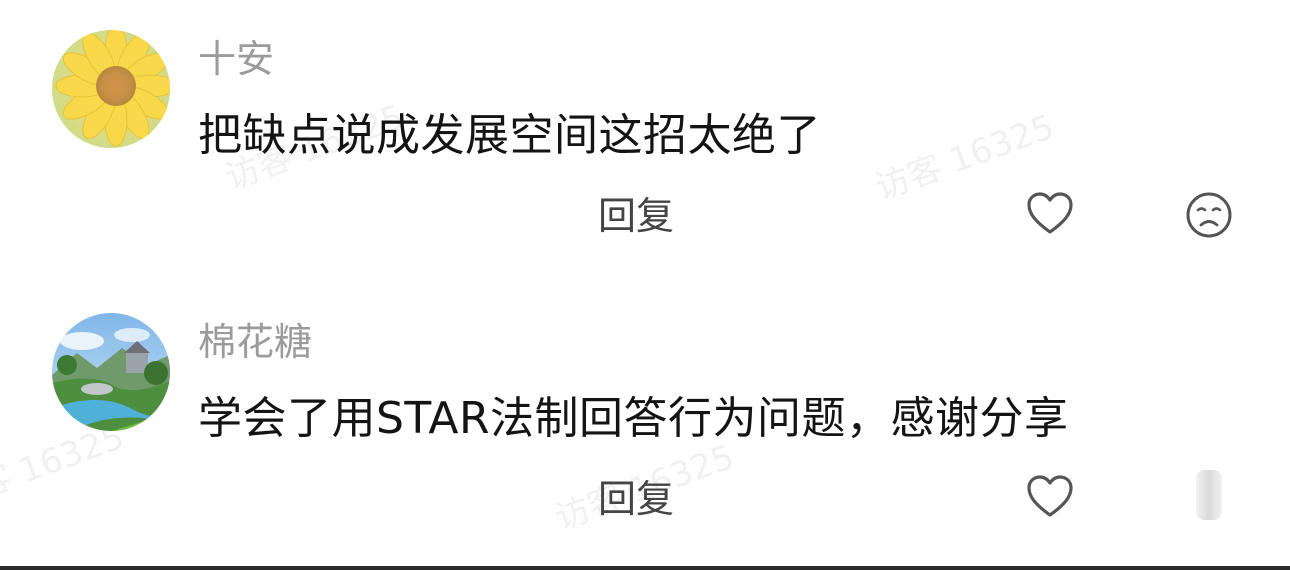 The width and height of the screenshot is (1290, 570). What do you see at coordinates (645, 568) in the screenshot?
I see `divider` at bounding box center [645, 568].